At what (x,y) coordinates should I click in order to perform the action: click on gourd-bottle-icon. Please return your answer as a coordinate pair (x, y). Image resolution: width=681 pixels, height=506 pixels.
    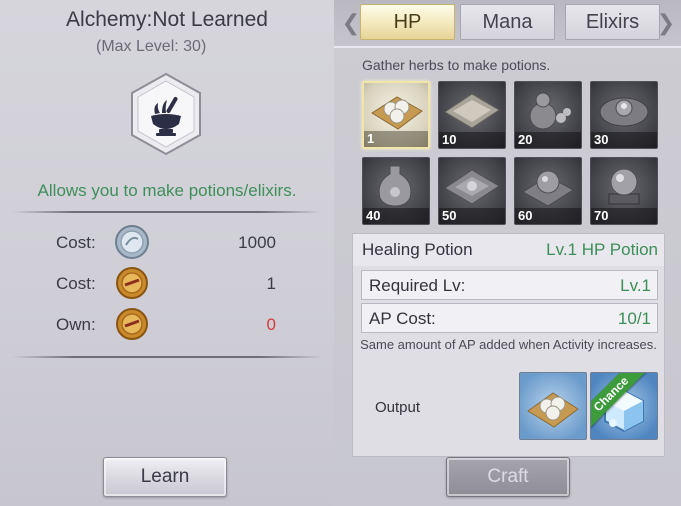
    Looking at the image, I should click on (550, 111).